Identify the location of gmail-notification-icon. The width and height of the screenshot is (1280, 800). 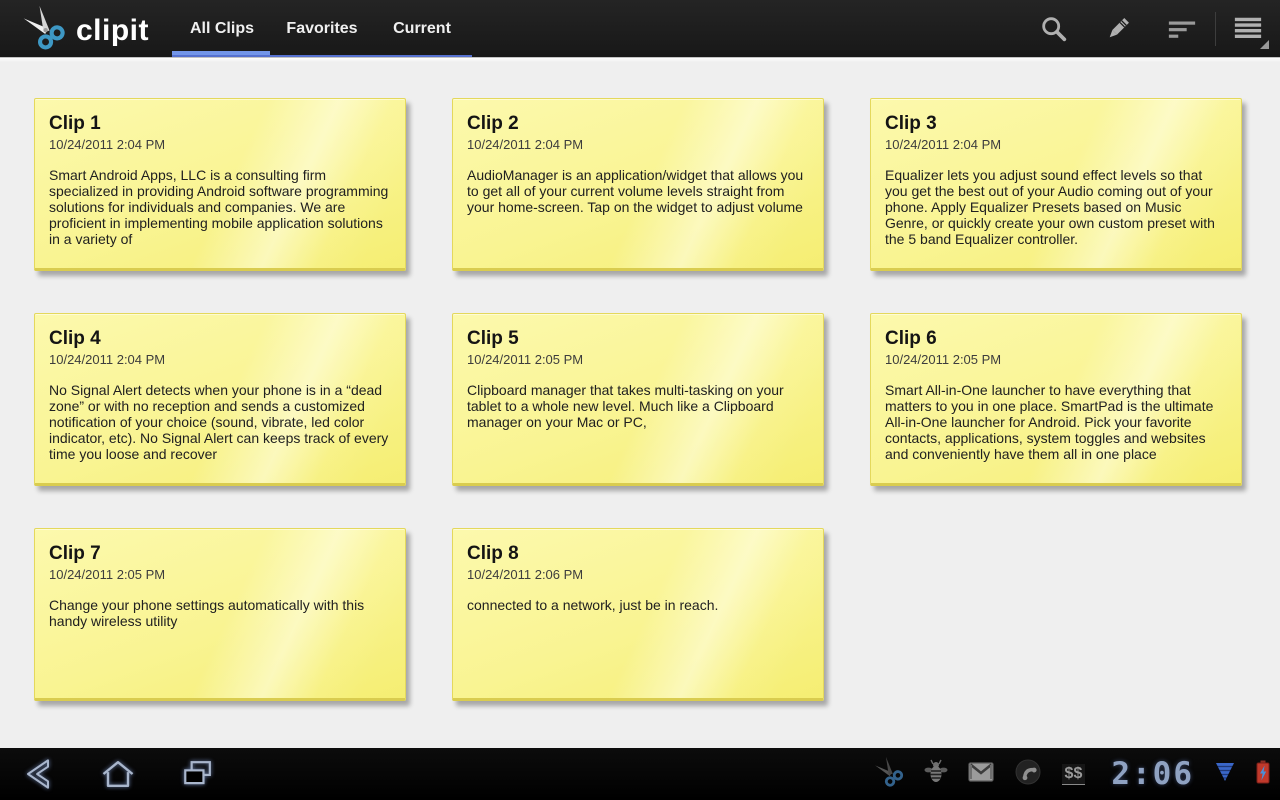
(980, 774).